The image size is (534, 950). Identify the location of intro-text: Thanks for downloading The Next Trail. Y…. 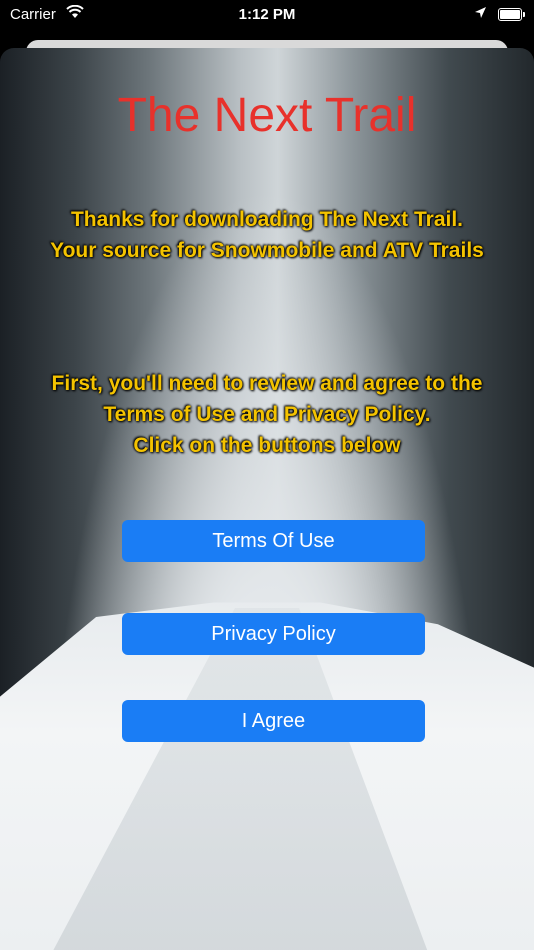
(267, 235).